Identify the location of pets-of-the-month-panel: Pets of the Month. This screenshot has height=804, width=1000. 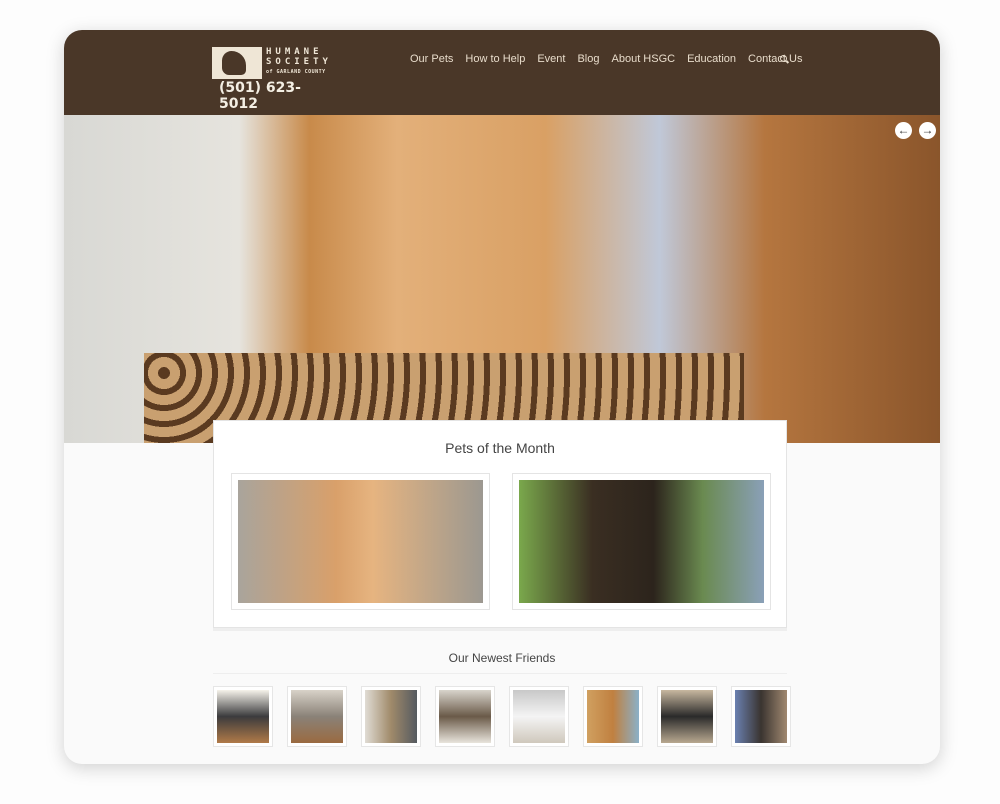
(500, 524).